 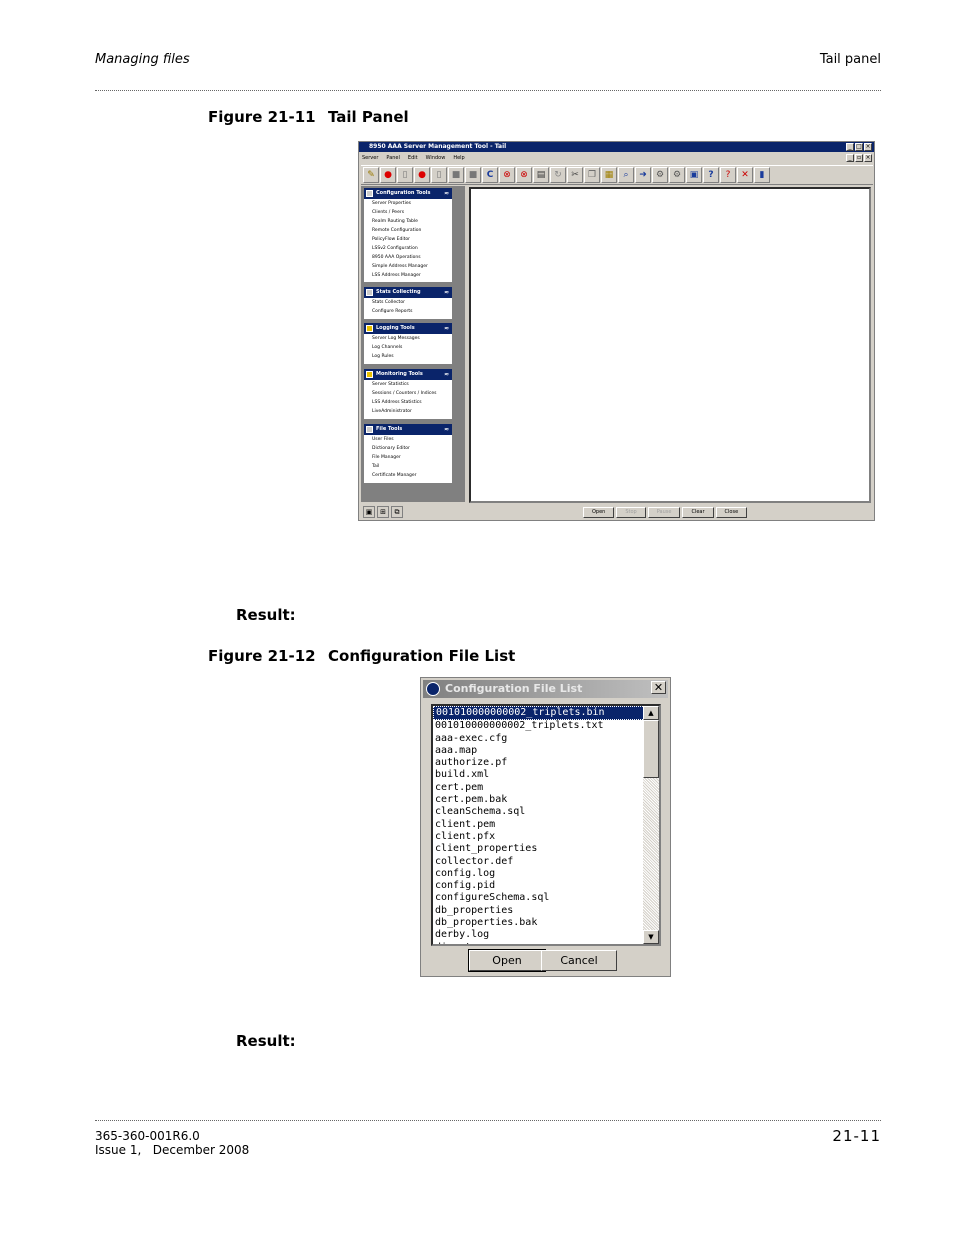 What do you see at coordinates (546, 812) in the screenshot?
I see `file-list-item: cleanSchema.sql` at bounding box center [546, 812].